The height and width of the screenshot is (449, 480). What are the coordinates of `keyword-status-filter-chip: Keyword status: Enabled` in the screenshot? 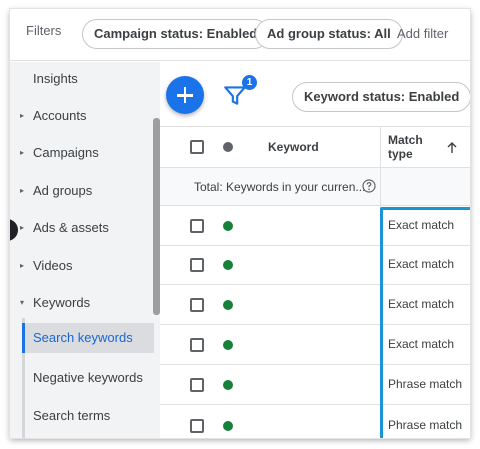 It's located at (381, 97).